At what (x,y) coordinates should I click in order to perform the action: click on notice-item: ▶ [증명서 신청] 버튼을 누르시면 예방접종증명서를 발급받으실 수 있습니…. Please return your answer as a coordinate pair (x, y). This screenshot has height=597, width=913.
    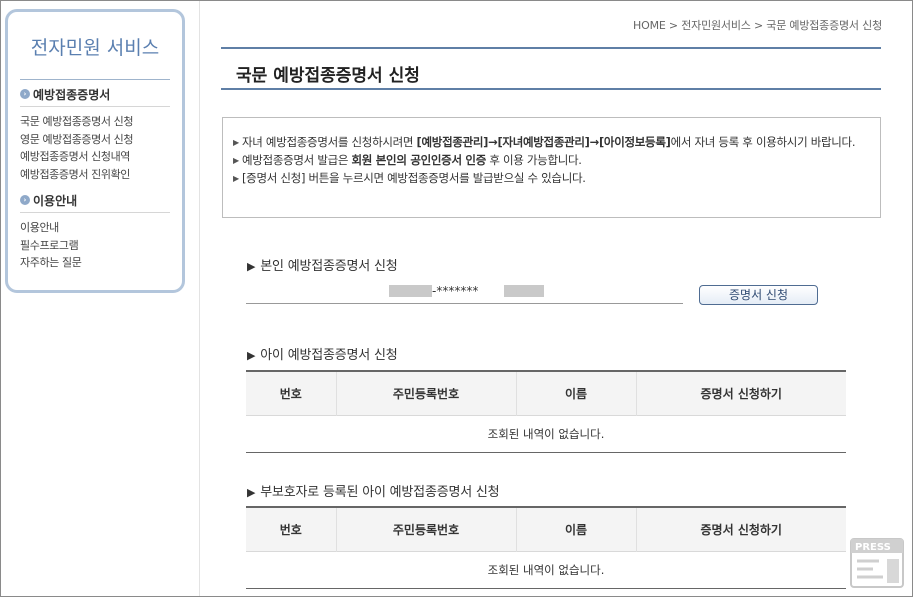
    Looking at the image, I should click on (551, 178).